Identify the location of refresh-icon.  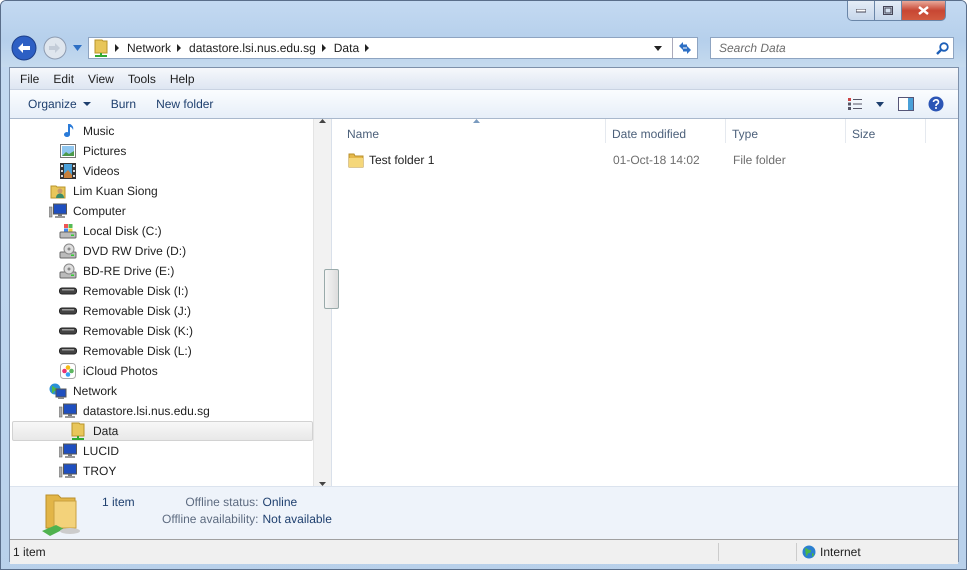
(685, 48).